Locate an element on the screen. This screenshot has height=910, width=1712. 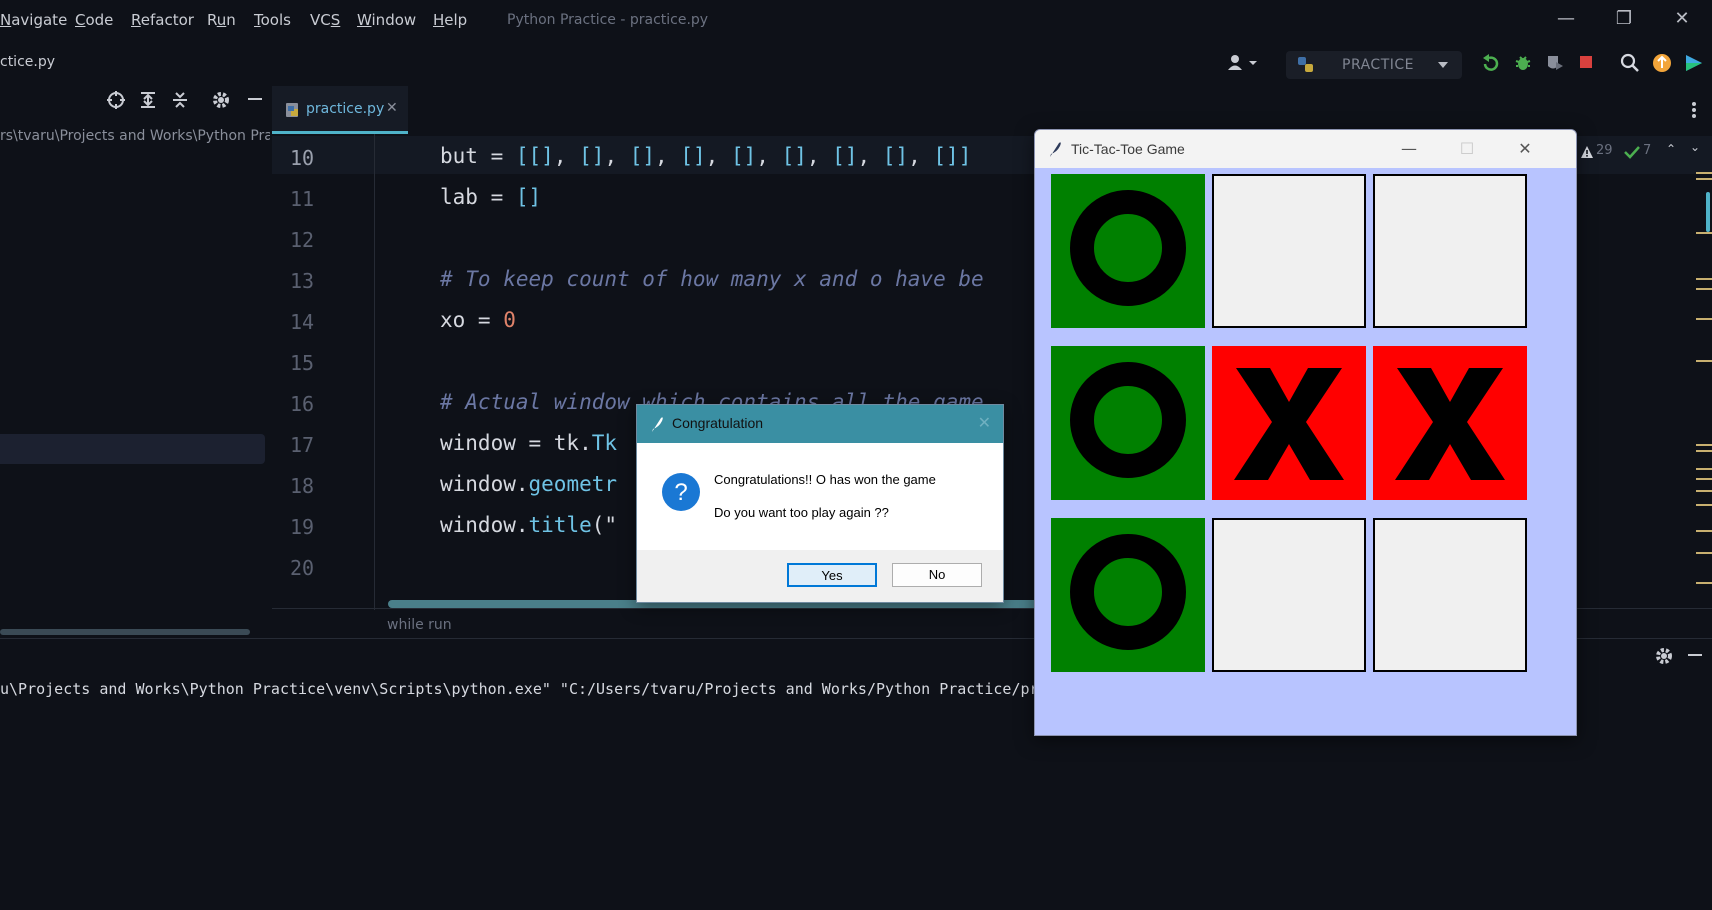
code-breadcrumb: while run is located at coordinates (419, 625).